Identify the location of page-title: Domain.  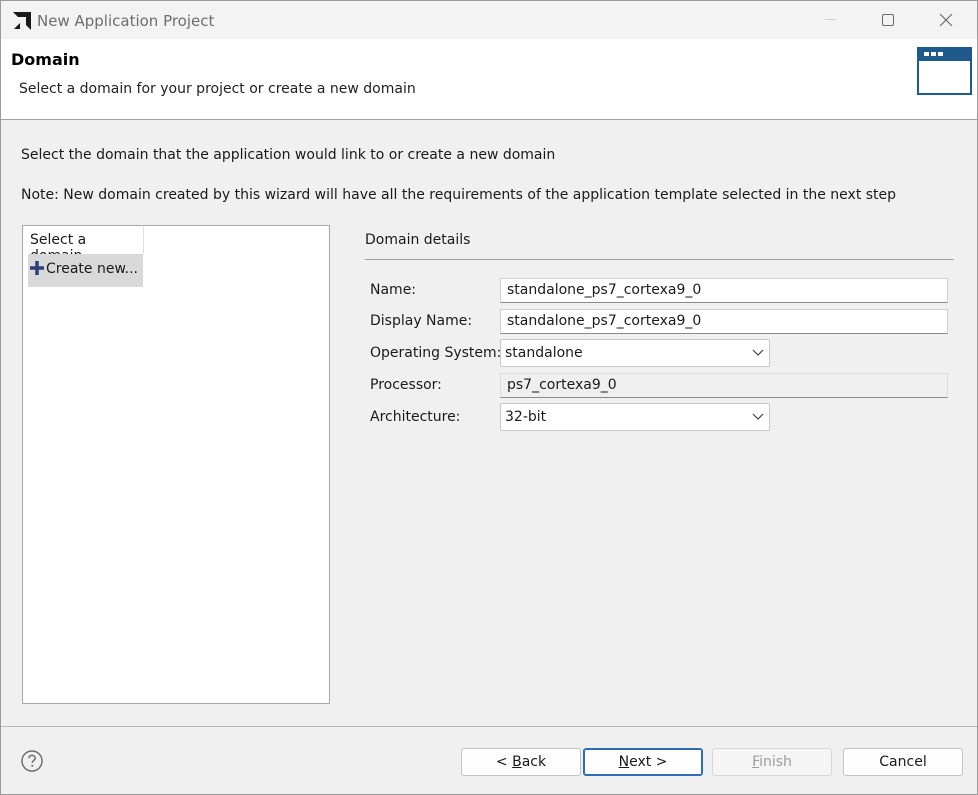
(45, 59).